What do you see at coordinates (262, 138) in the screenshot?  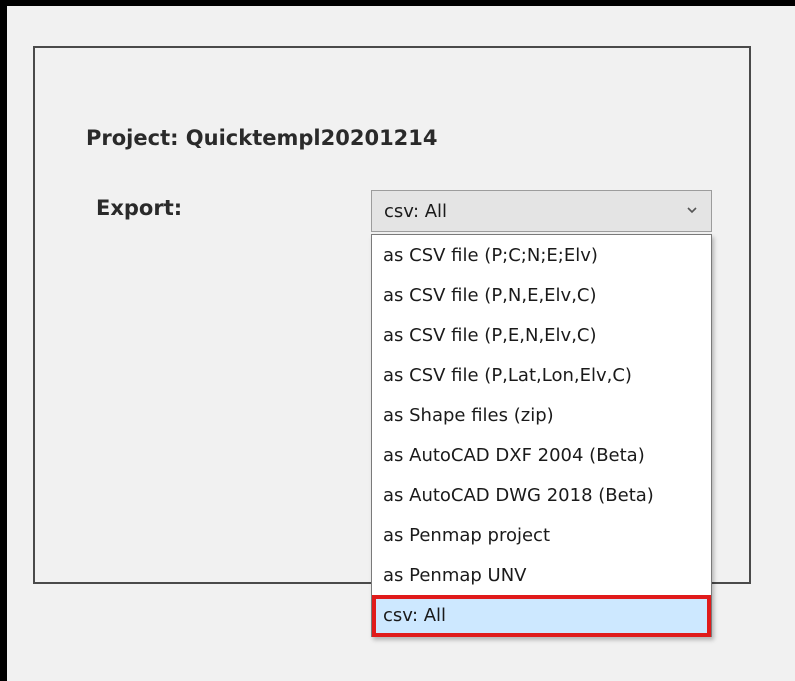 I see `project-title: Project: Quicktempl20201214` at bounding box center [262, 138].